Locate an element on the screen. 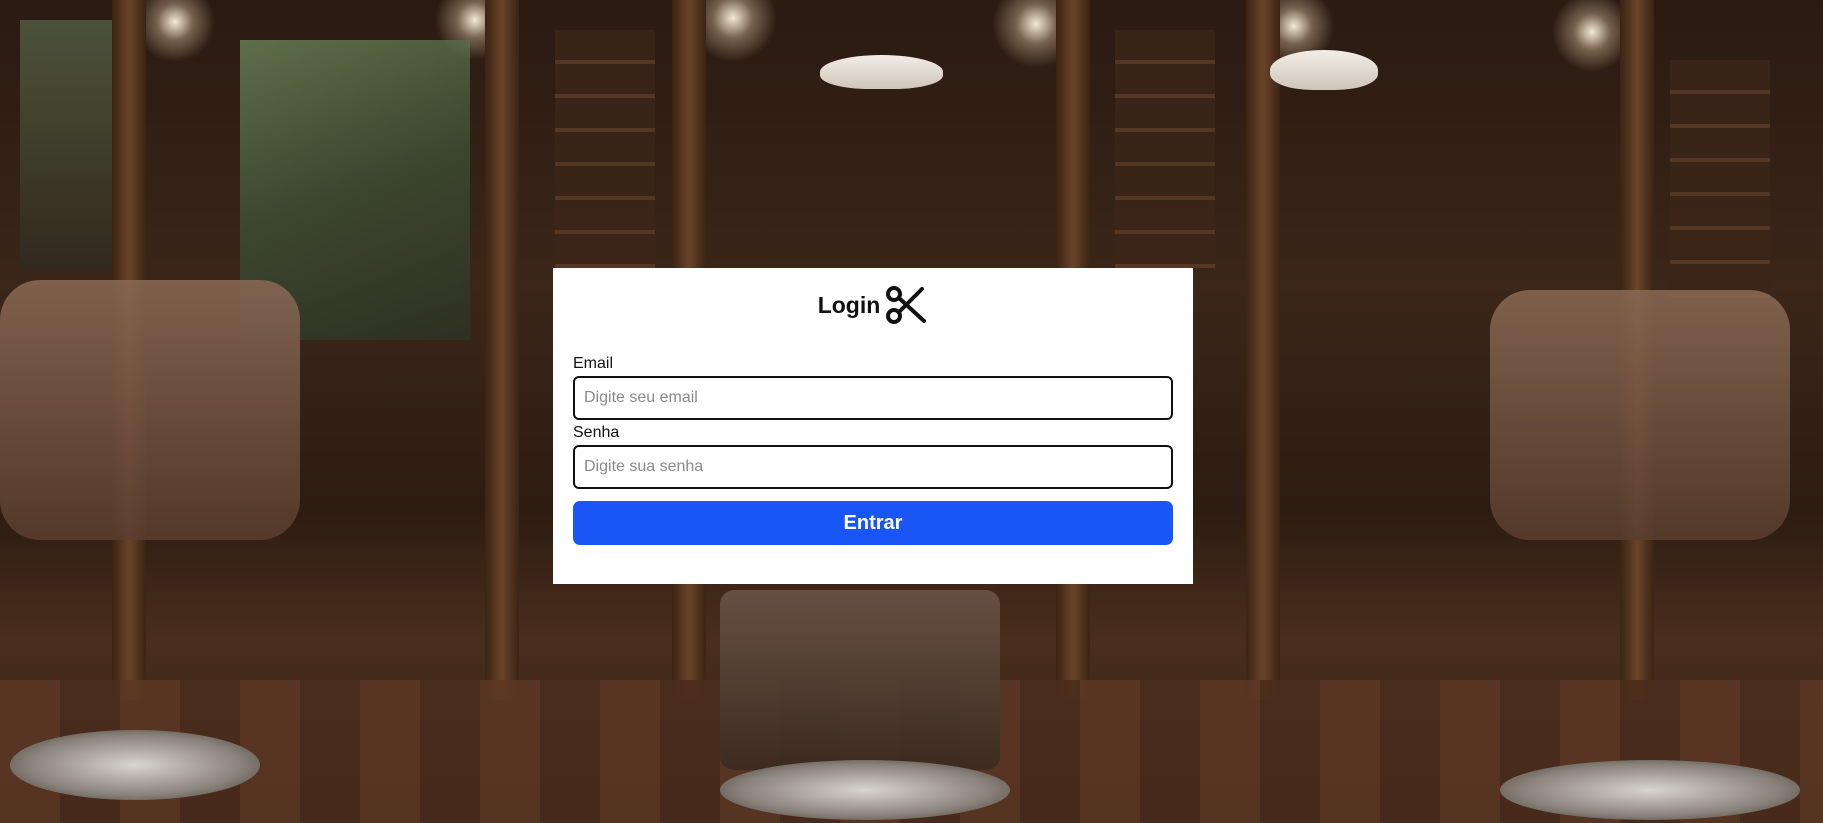  scissors-icon is located at coordinates (906, 305).